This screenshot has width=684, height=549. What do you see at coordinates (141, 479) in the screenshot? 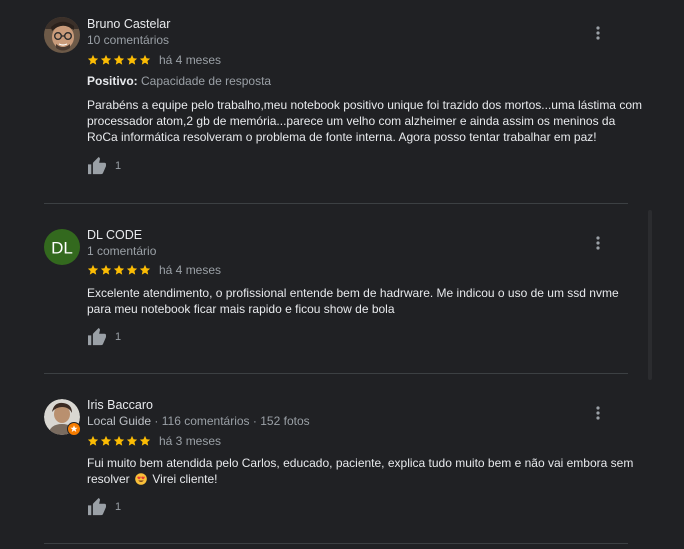
I see `heart-eyes-emoji-icon` at bounding box center [141, 479].